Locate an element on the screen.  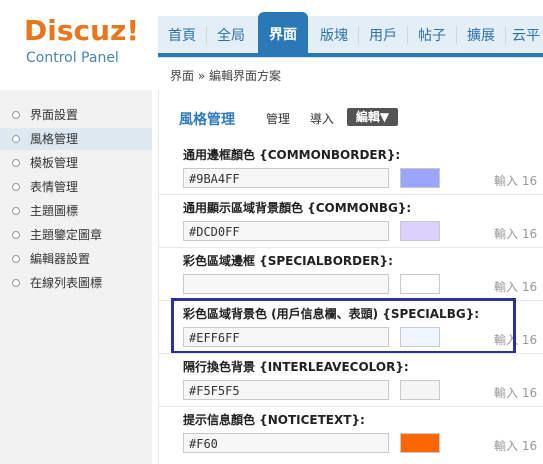
nav-tab-home: 首頁 is located at coordinates (182, 34).